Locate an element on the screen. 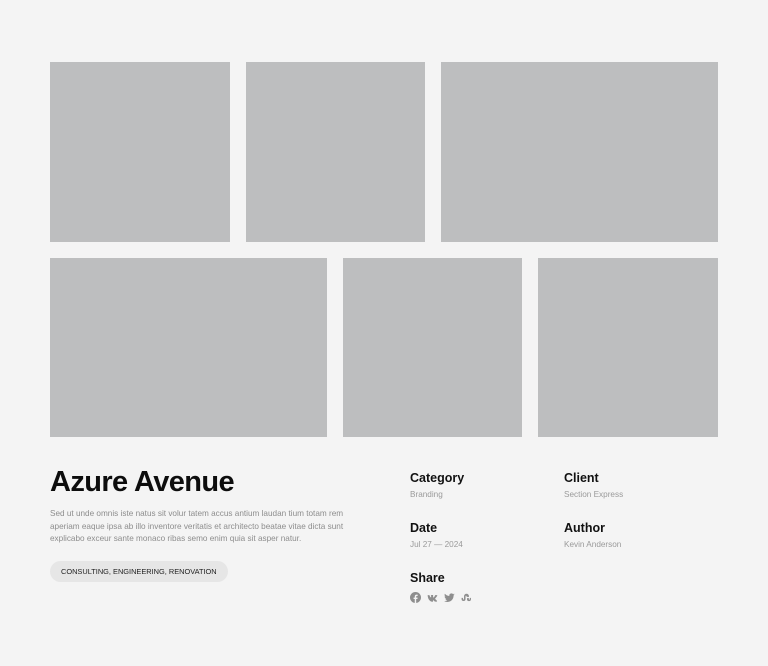  facebook-icon is located at coordinates (415, 597).